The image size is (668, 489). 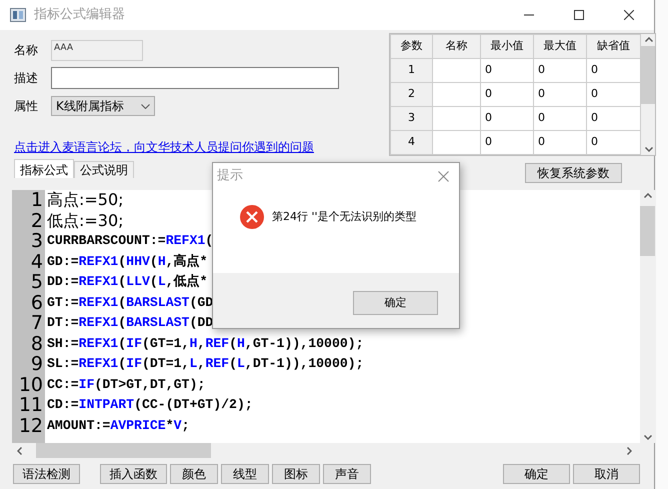 What do you see at coordinates (411, 142) in the screenshot?
I see `row-number: 4` at bounding box center [411, 142].